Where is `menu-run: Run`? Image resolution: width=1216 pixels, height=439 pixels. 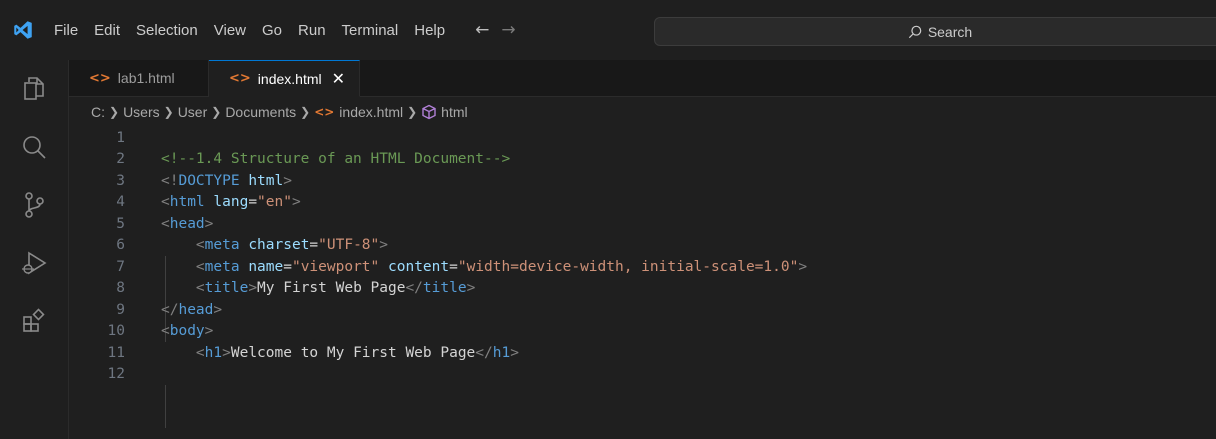 menu-run: Run is located at coordinates (312, 30).